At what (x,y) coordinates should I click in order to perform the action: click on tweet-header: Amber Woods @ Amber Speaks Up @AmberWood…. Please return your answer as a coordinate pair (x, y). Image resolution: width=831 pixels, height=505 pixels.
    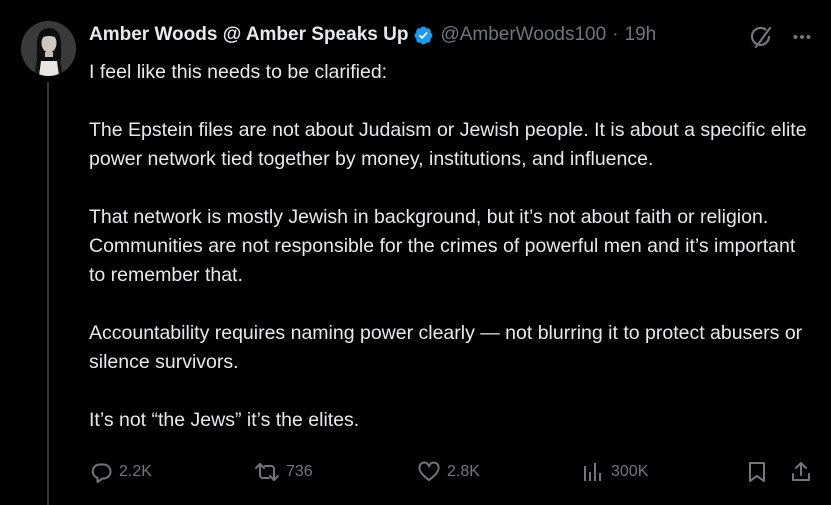
    Looking at the image, I should click on (372, 35).